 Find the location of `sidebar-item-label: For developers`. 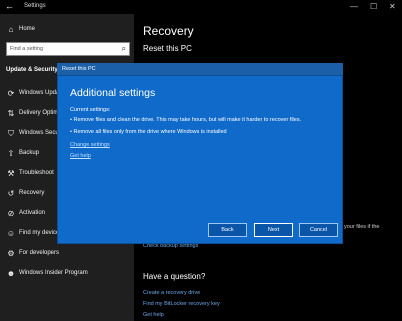

sidebar-item-label: For developers is located at coordinates (39, 253).